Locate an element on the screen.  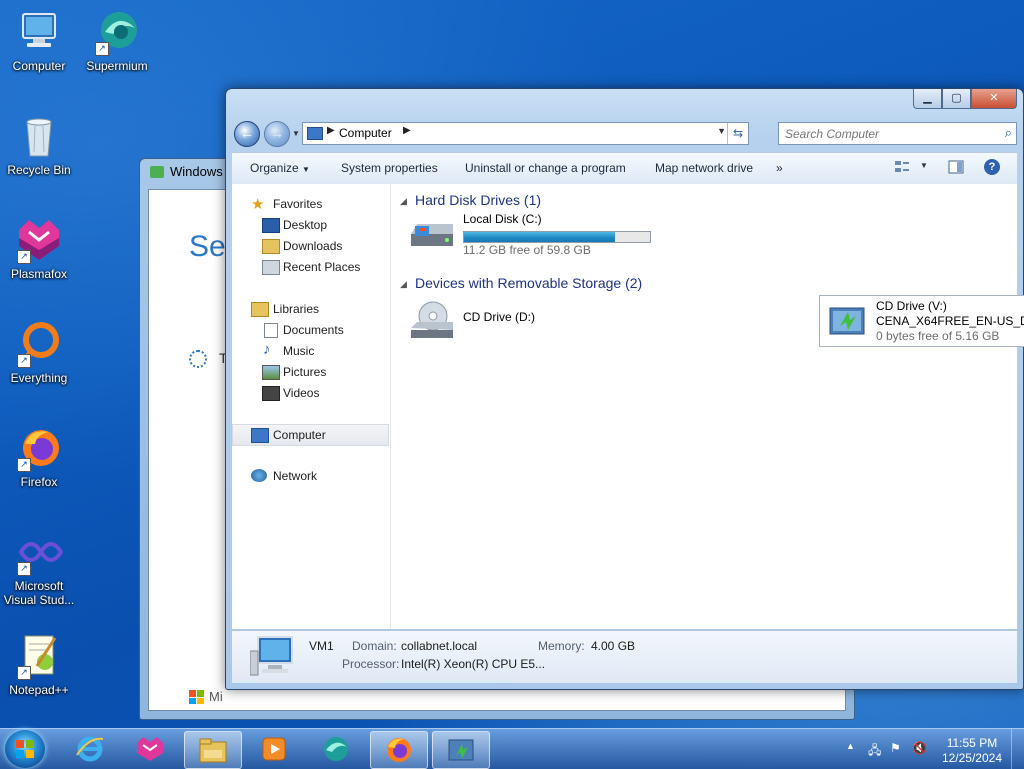
back-button: ← is located at coordinates (247, 134).